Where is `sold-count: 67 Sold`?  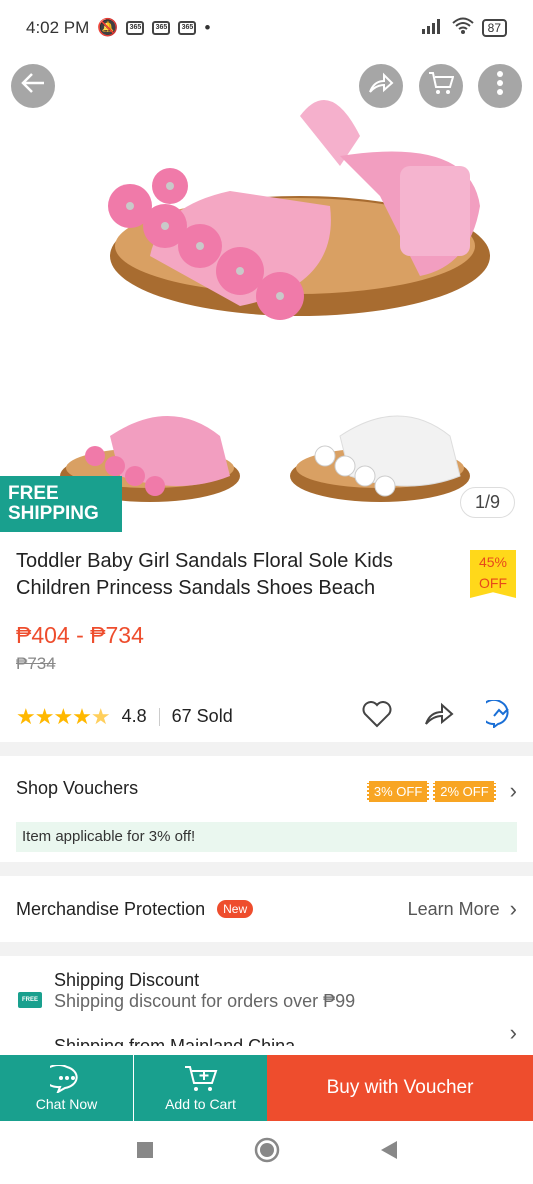
sold-count: 67 Sold is located at coordinates (202, 716).